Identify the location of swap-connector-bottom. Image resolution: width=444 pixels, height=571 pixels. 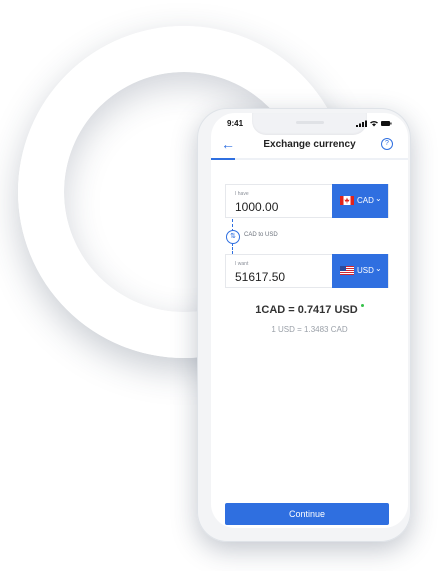
(232, 248).